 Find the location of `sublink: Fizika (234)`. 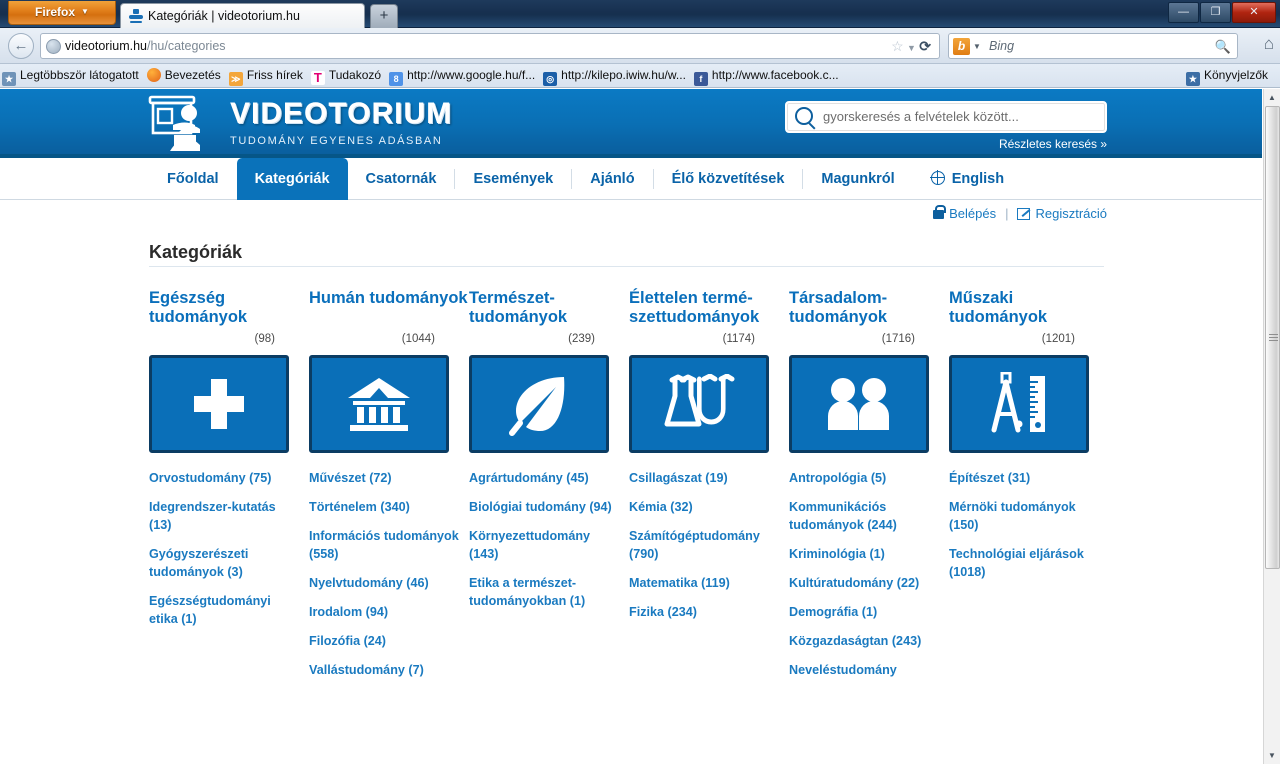

sublink: Fizika (234) is located at coordinates (704, 612).